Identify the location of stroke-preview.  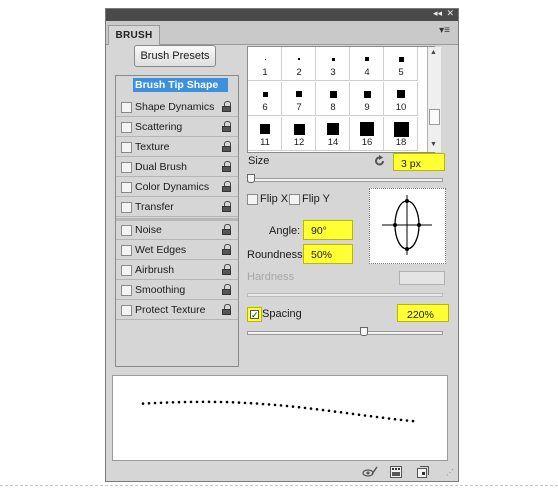
(280, 418).